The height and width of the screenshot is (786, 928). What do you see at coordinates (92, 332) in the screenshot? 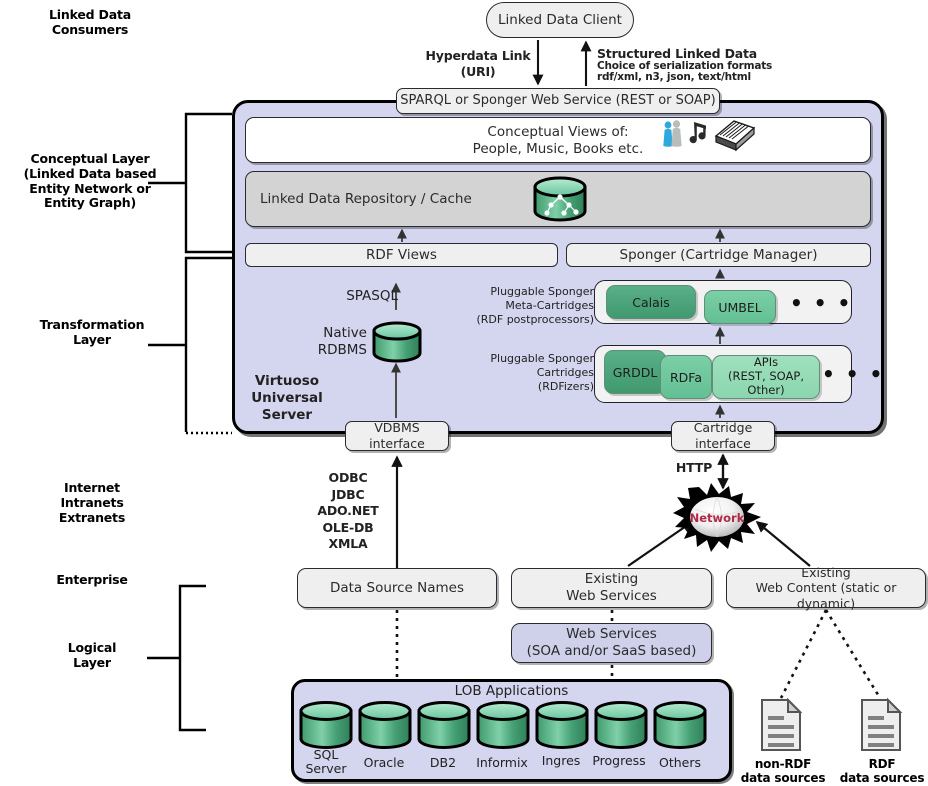
I see `label-transformation-layer: Transformation Layer` at bounding box center [92, 332].